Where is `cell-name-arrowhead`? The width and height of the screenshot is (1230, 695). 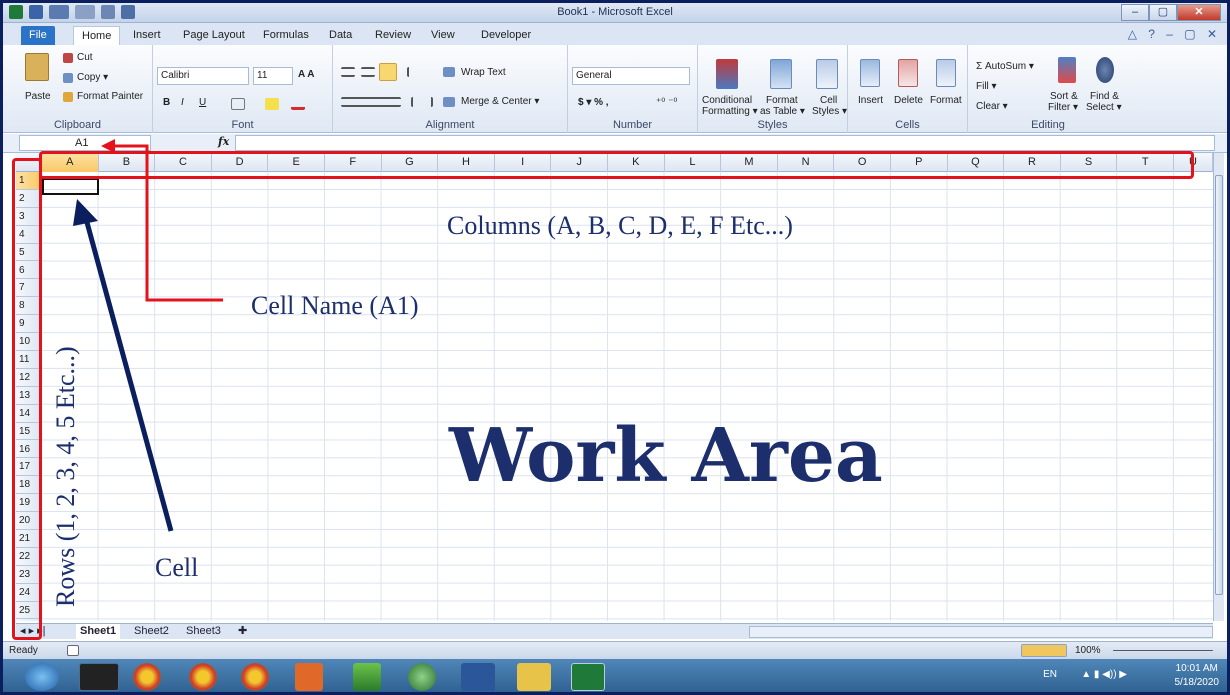
cell-name-arrowhead is located at coordinates (108, 146).